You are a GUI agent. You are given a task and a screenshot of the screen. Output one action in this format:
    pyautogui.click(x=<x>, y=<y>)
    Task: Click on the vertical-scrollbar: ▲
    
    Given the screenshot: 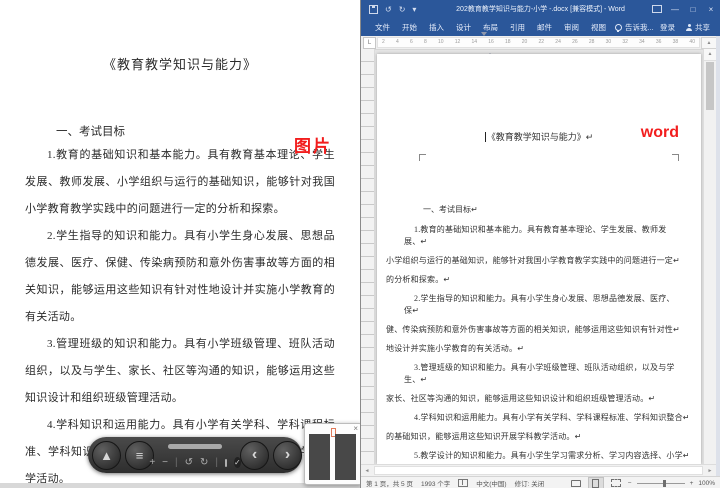 What is the action you would take?
    pyautogui.click(x=709, y=256)
    